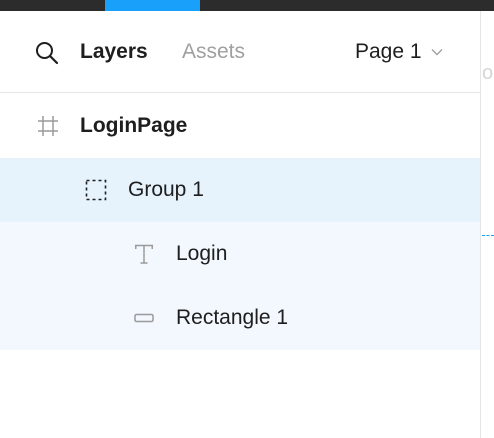 The width and height of the screenshot is (494, 438). What do you see at coordinates (134, 125) in the screenshot?
I see `layer-label: LoginPage` at bounding box center [134, 125].